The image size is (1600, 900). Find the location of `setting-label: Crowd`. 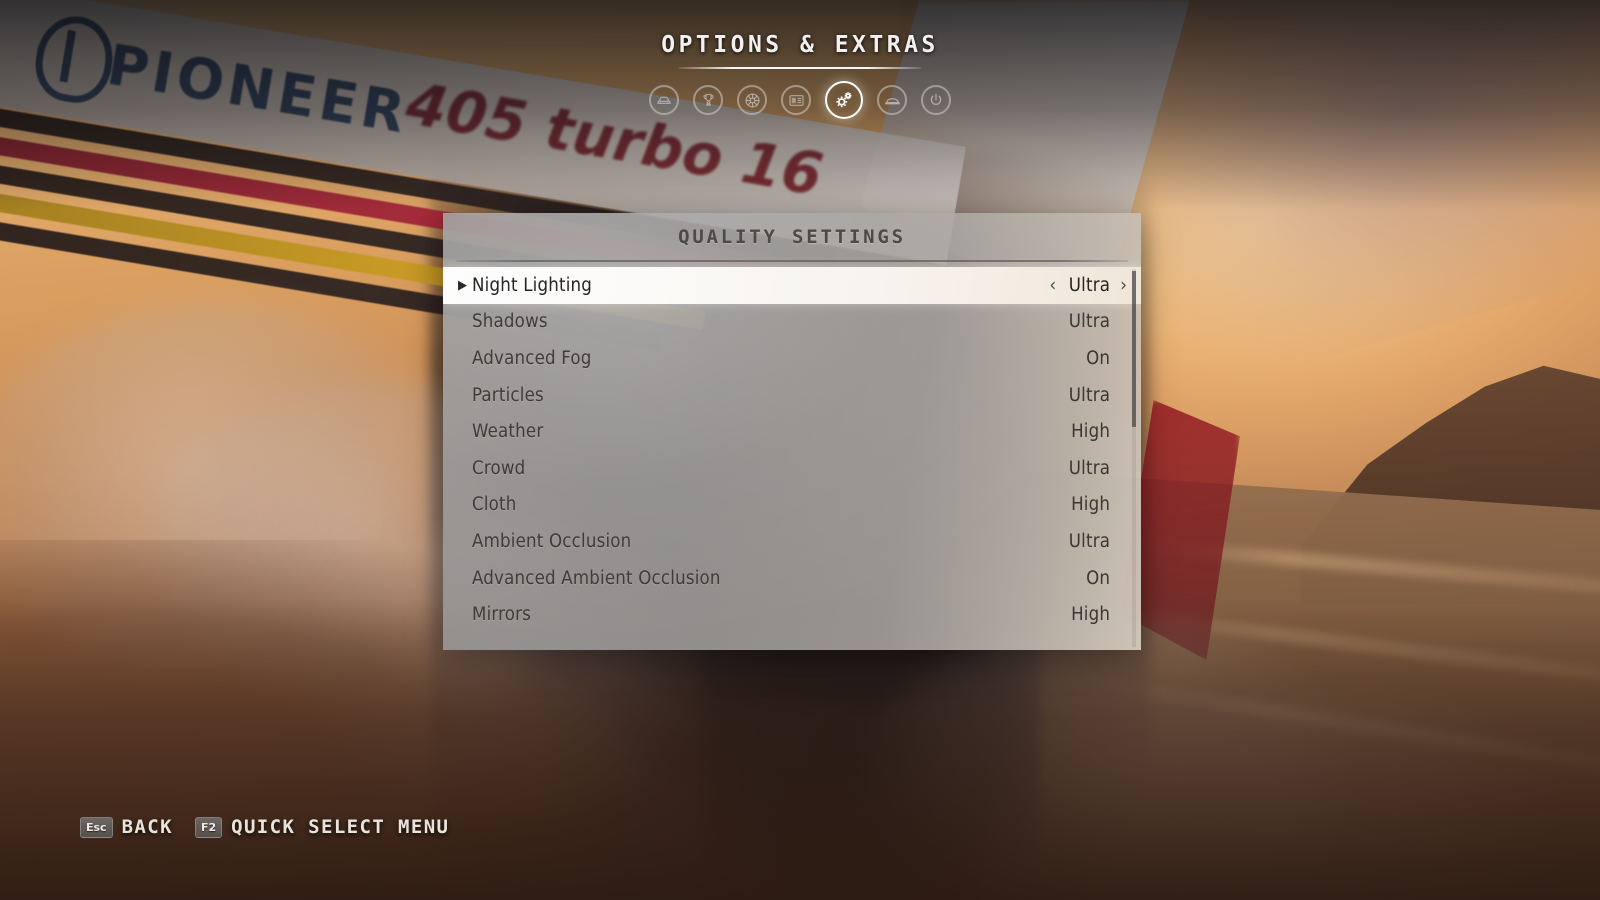

setting-label: Crowd is located at coordinates (499, 468).